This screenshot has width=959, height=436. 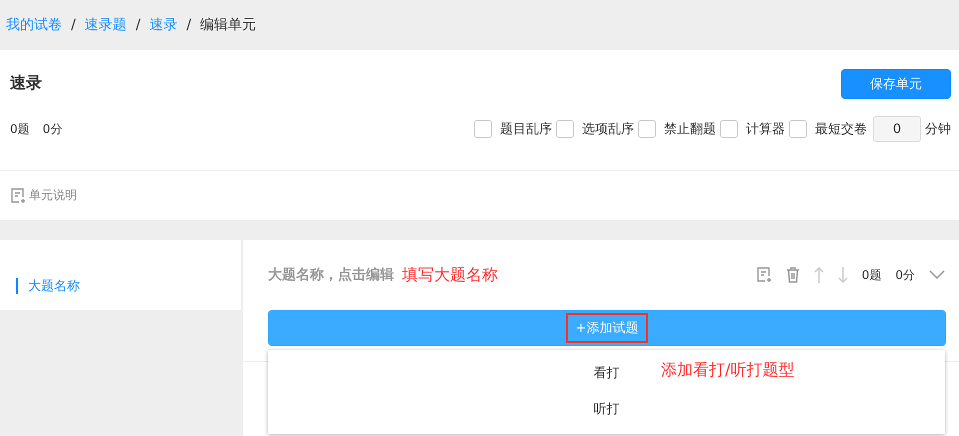 What do you see at coordinates (450, 275) in the screenshot?
I see `annotation-text: 填写大题名称` at bounding box center [450, 275].